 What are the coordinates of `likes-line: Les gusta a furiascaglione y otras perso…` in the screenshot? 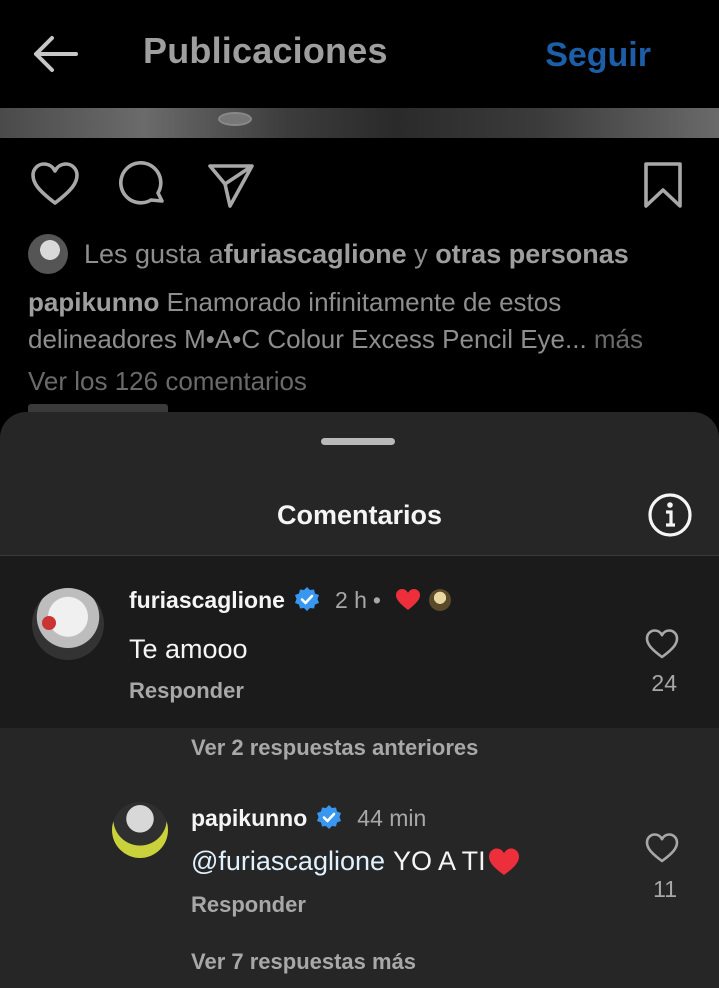 It's located at (328, 254).